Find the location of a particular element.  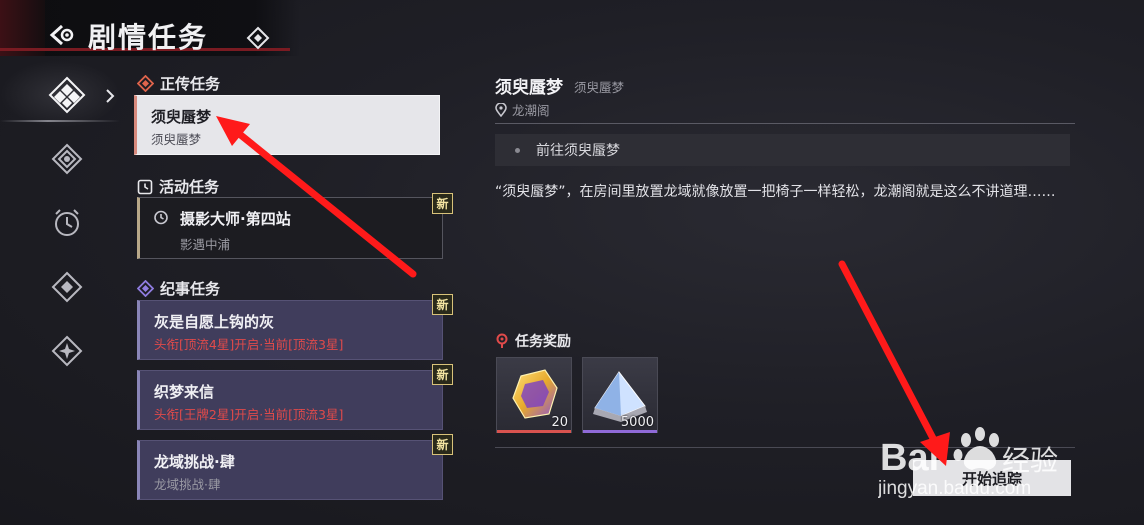

section-event: 活动任务 is located at coordinates (178, 186).